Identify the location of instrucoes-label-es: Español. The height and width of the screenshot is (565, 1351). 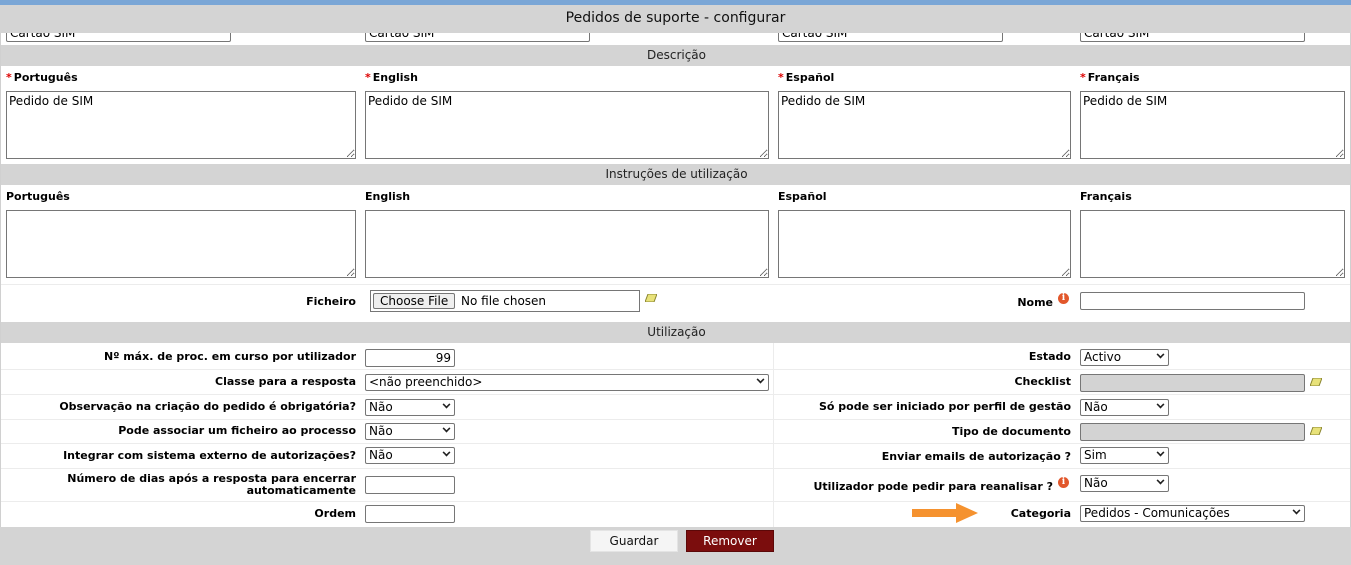
(802, 196).